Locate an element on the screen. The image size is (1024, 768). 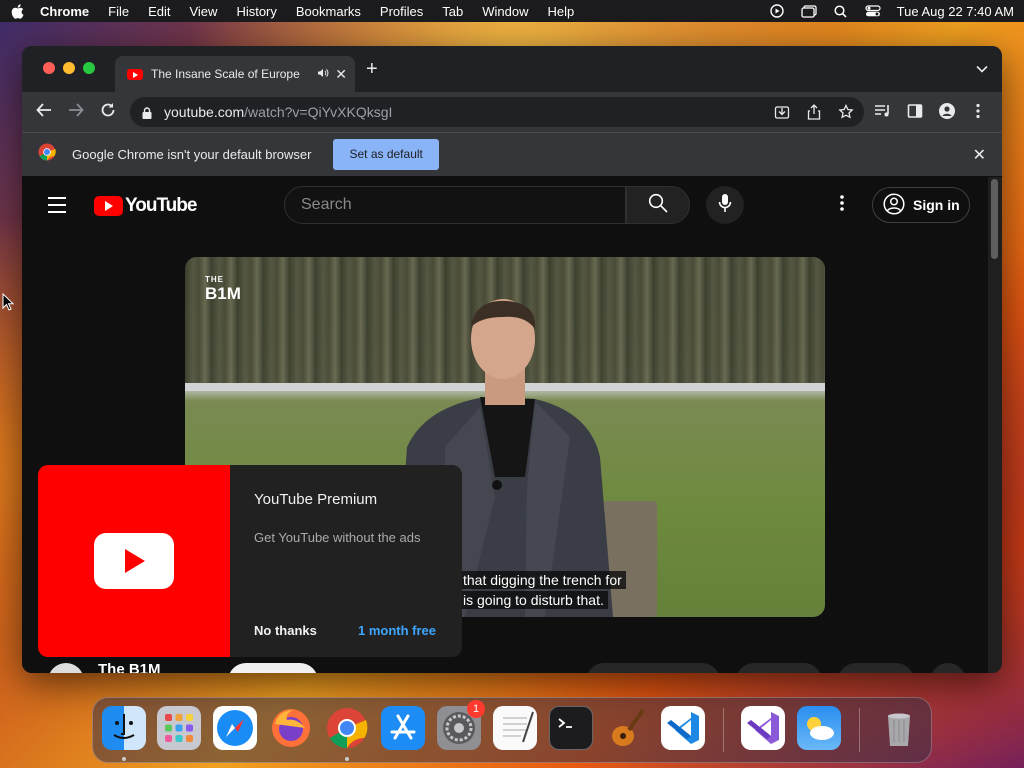
weather-icon is located at coordinates (819, 728).